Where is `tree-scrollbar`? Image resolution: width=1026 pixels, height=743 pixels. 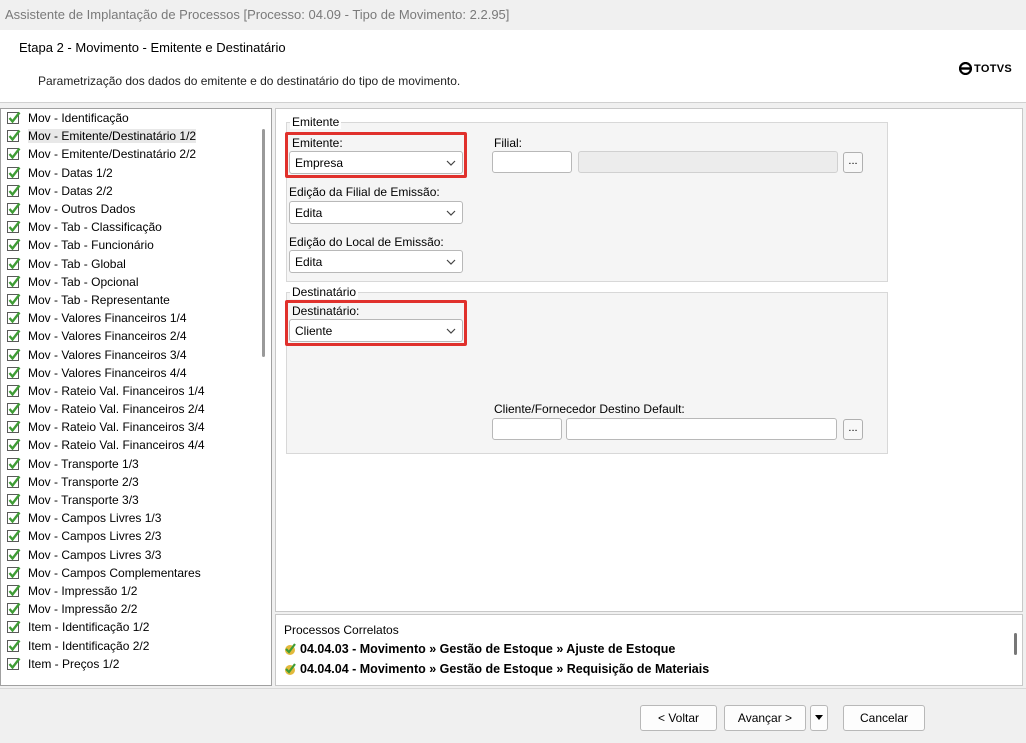
tree-scrollbar is located at coordinates (263, 243).